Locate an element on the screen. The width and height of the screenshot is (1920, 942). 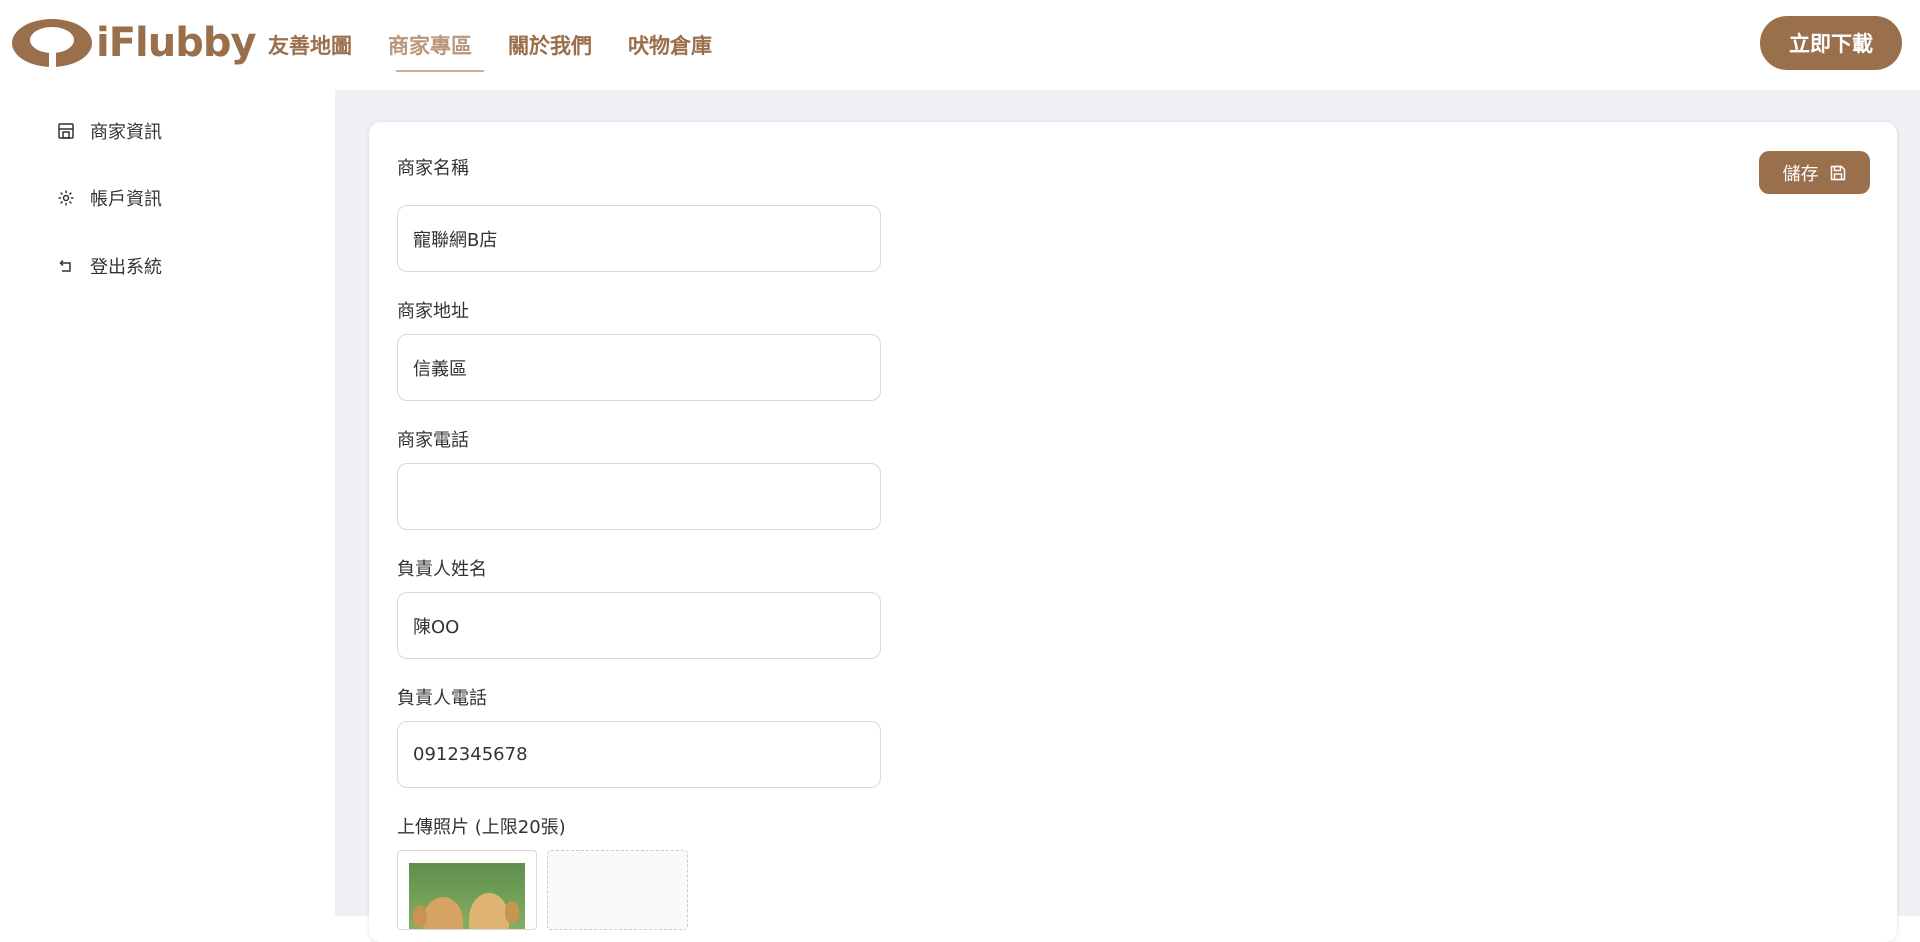
iflubby-logo: iFlubby is located at coordinates (134, 43).